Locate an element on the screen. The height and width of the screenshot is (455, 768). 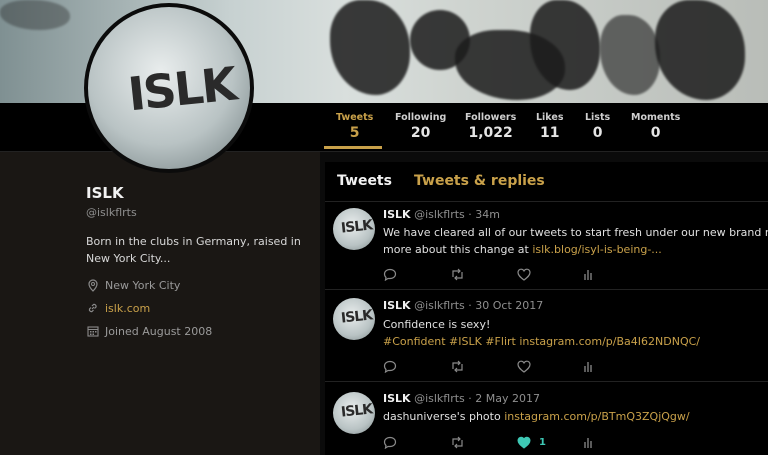
stat-followers: Followers 1,022 is located at coordinates (490, 126).